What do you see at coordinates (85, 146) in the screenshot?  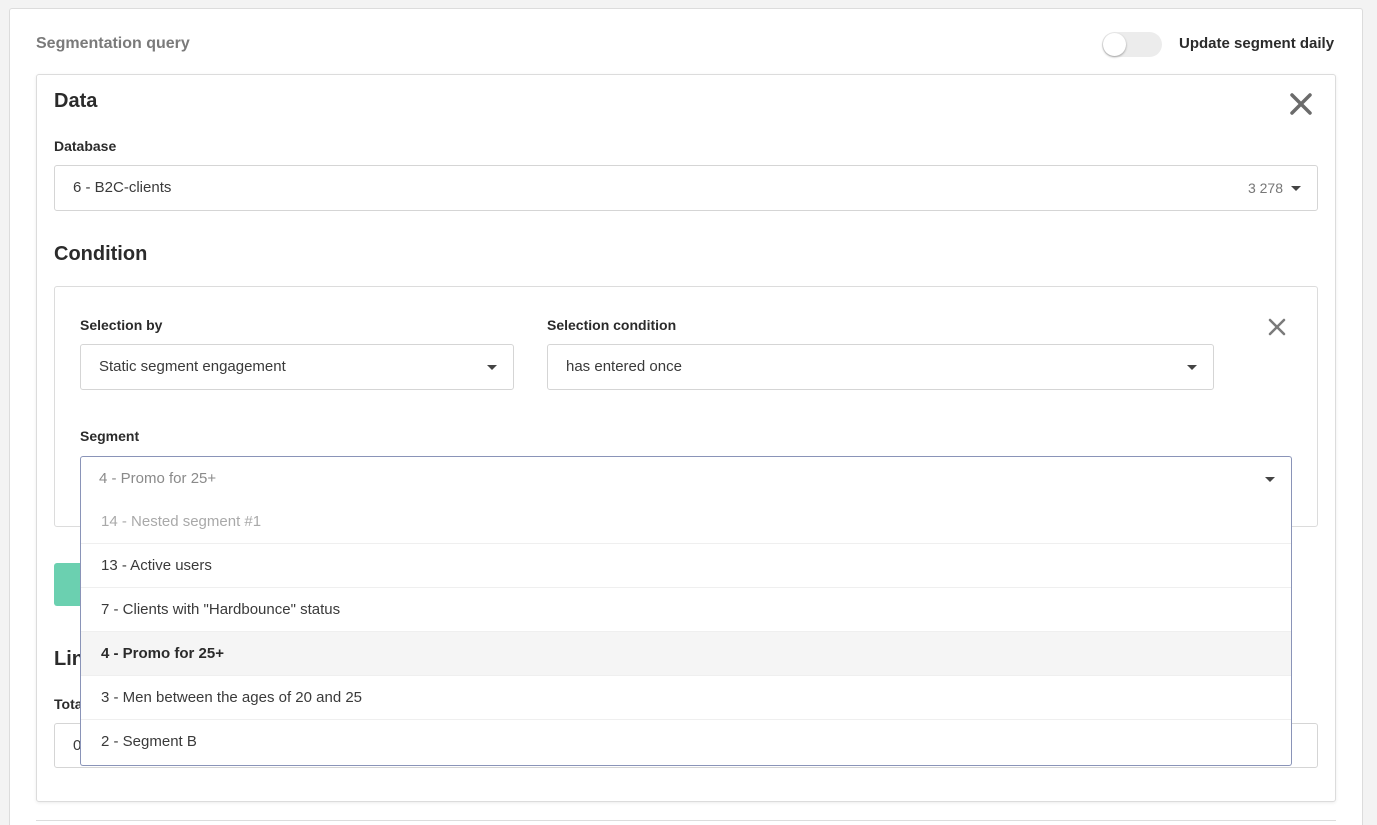 I see `database-label: Database` at bounding box center [85, 146].